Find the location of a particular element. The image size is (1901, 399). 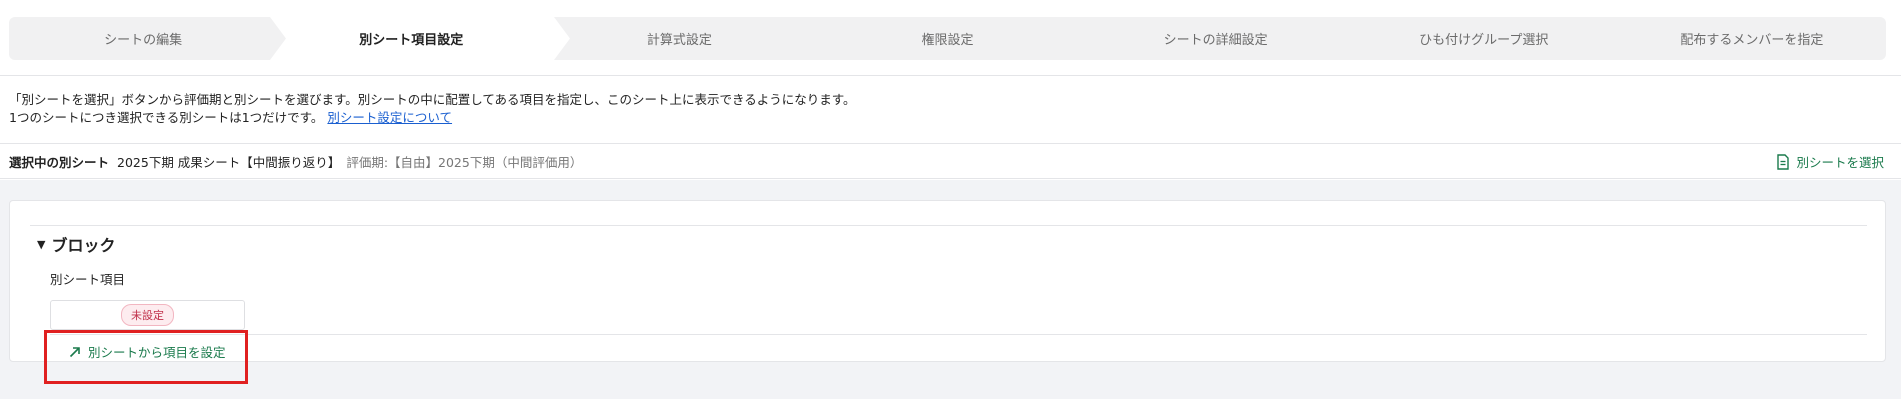

field-value-box: 未設定 is located at coordinates (147, 315).